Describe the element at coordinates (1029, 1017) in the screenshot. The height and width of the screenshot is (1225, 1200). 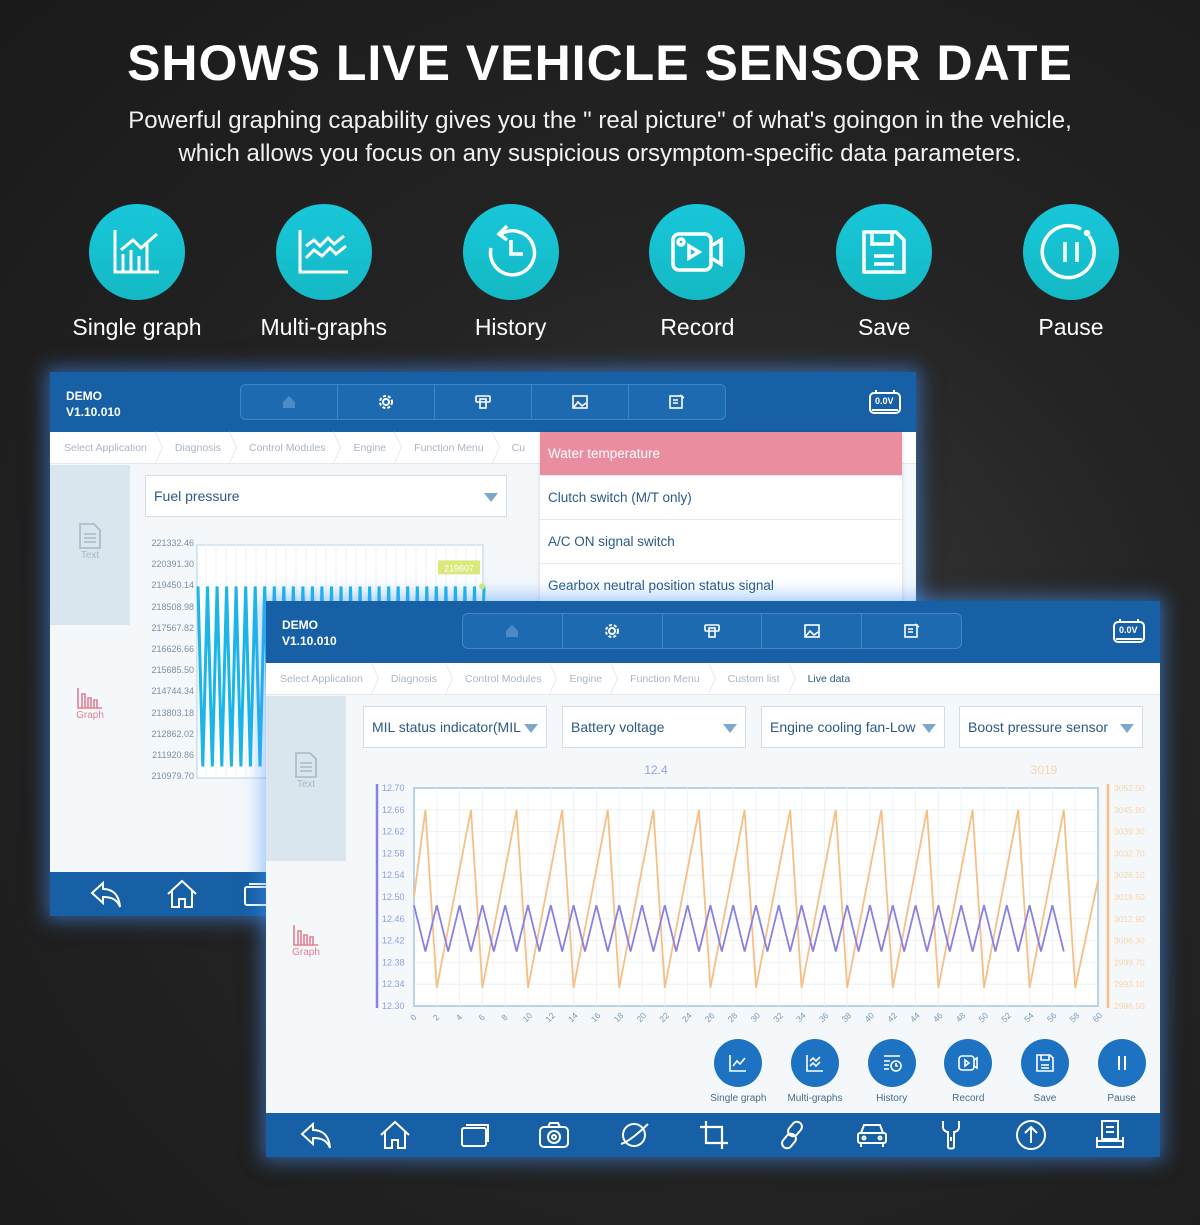
I see `x-tick-label: 54` at that location.